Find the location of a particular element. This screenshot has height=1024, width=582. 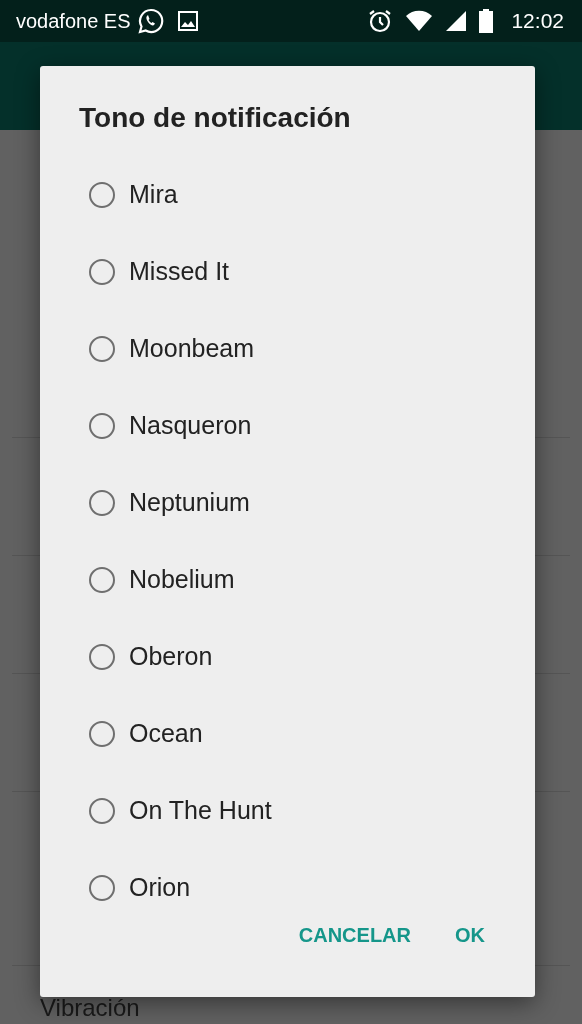

ringtone-option: Oberon is located at coordinates (171, 656).